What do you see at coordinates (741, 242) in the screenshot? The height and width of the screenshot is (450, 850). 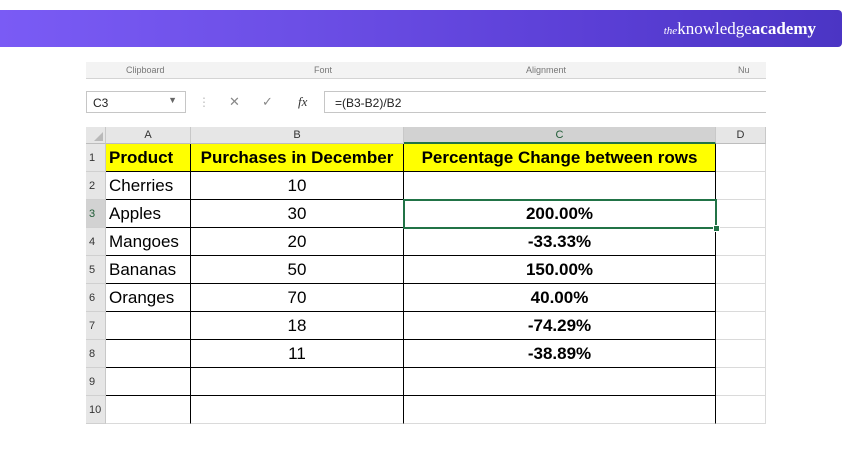 I see `cell-d4` at bounding box center [741, 242].